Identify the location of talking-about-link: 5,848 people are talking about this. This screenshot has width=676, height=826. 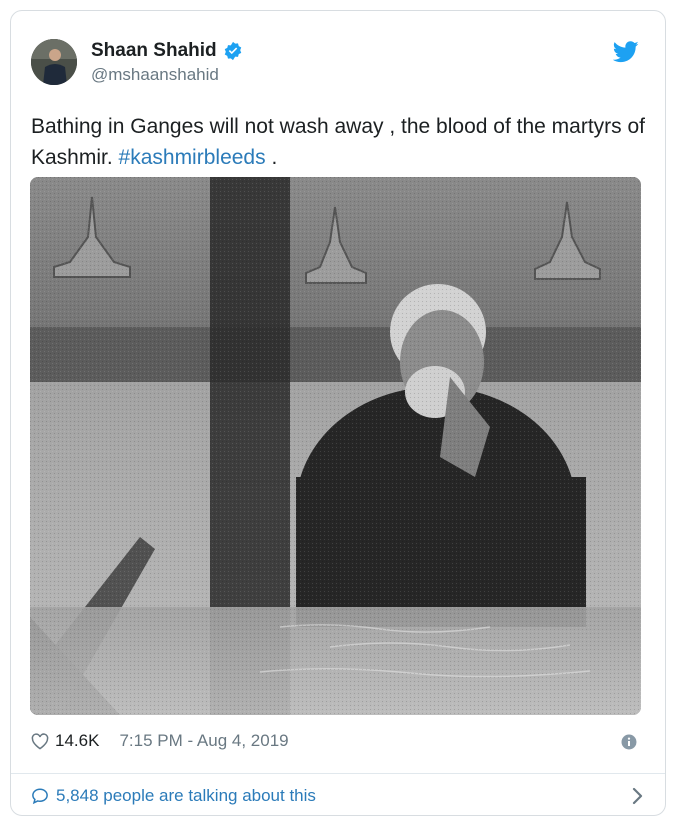
(173, 796).